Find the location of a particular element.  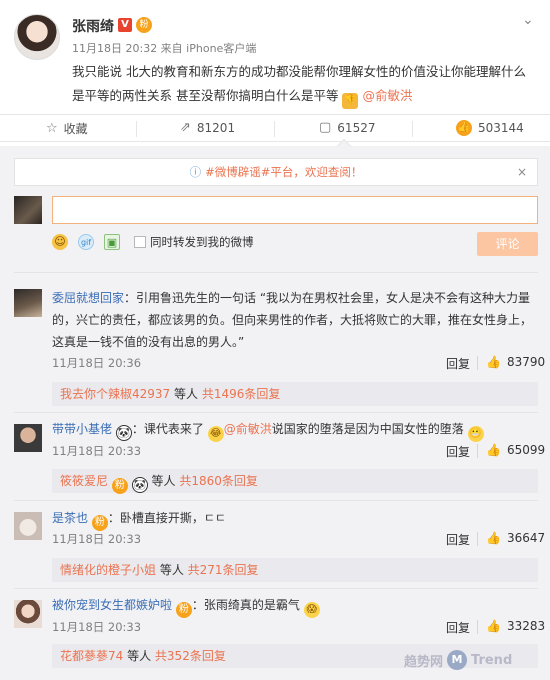

chevron-down-icon: ⌄ is located at coordinates (528, 20).